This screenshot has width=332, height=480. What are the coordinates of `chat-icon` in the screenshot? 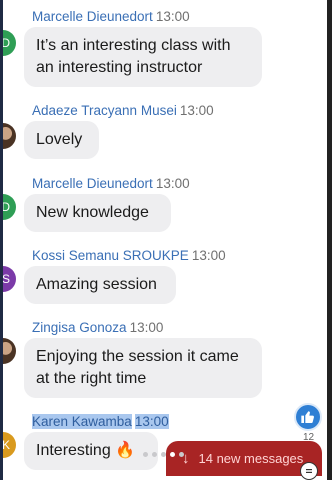 It's located at (309, 471).